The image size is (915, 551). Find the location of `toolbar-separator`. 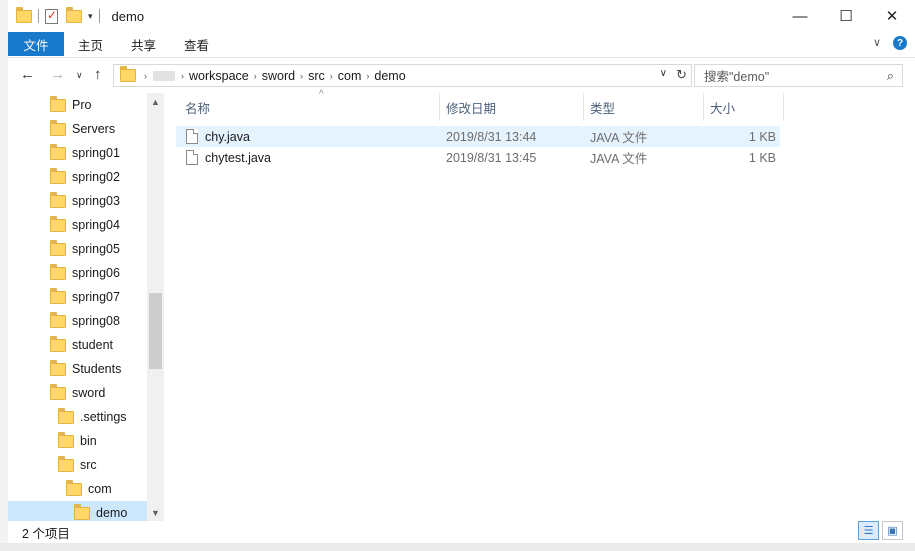

toolbar-separator is located at coordinates (38, 16).